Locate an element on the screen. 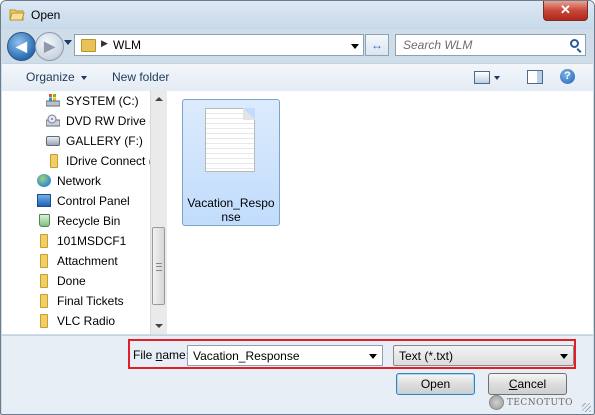  new-folder-label: New folder is located at coordinates (141, 77).